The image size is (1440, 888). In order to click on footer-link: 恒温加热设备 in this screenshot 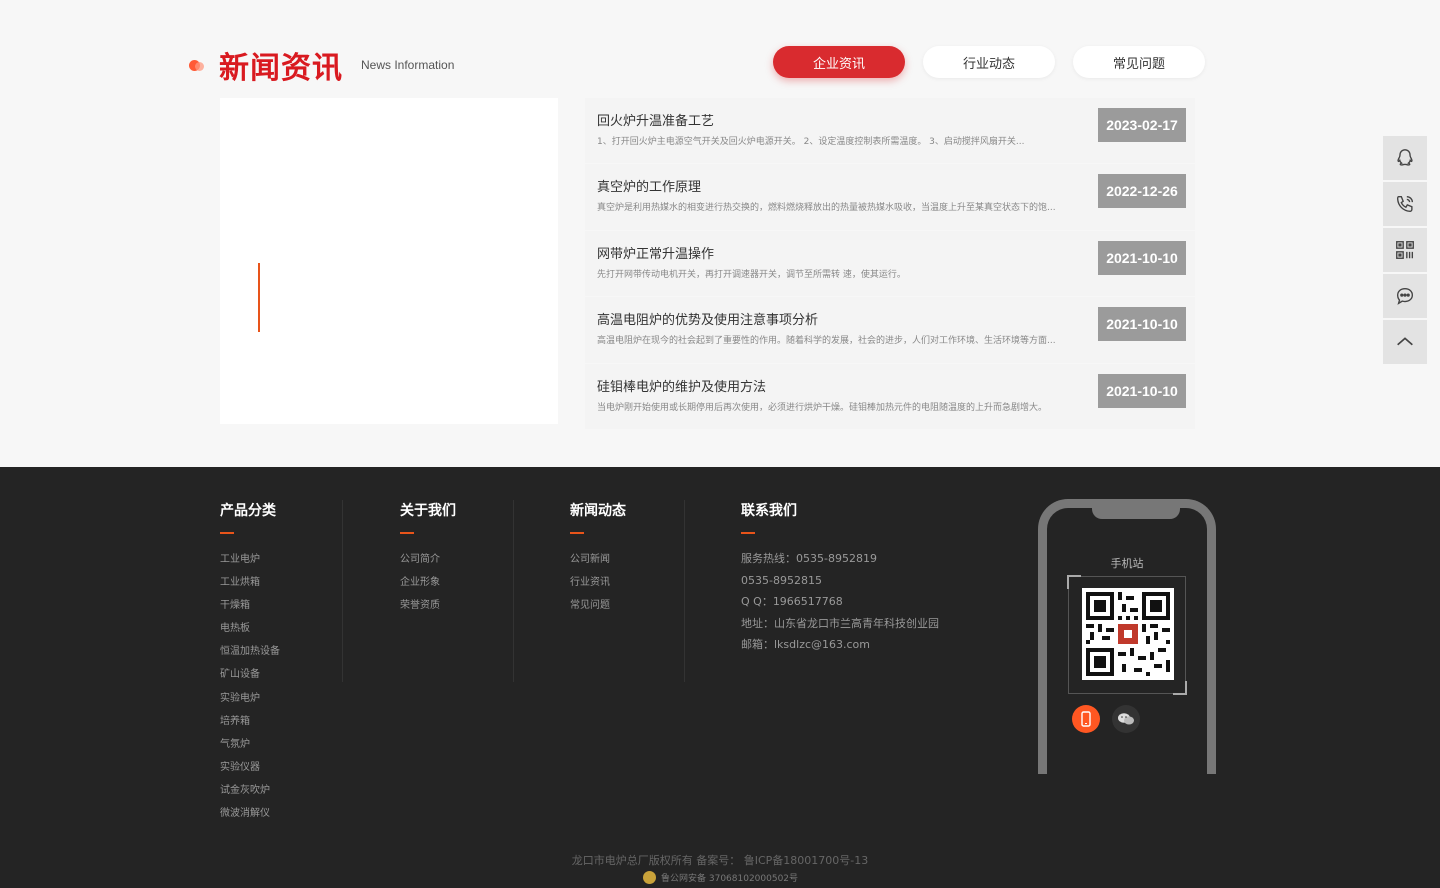, I will do `click(250, 651)`.